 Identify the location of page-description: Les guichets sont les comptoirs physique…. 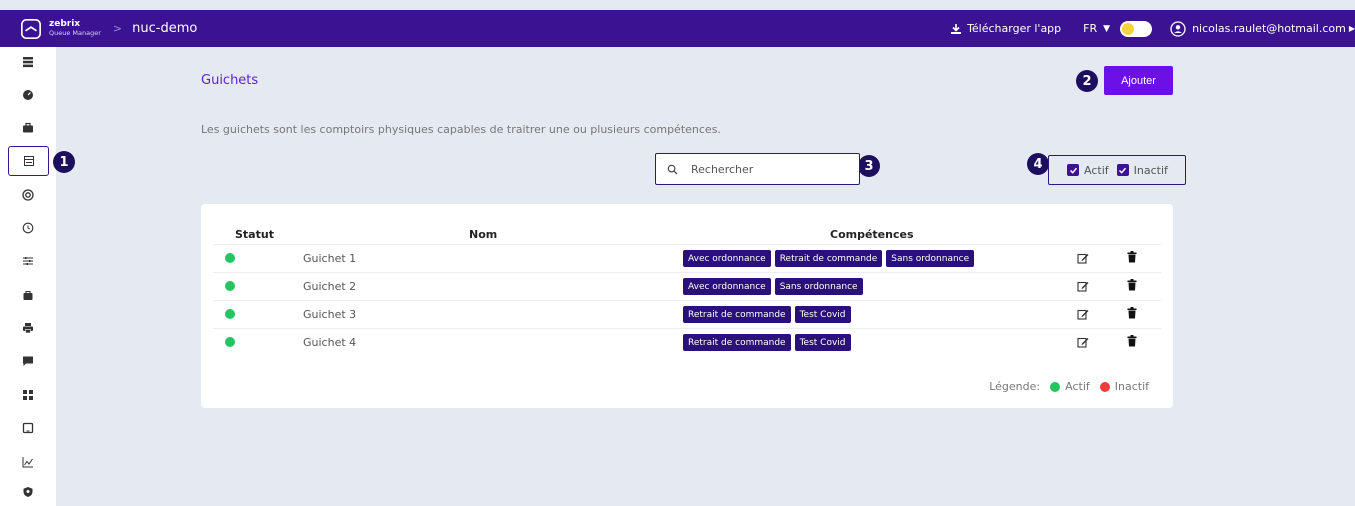
(461, 129).